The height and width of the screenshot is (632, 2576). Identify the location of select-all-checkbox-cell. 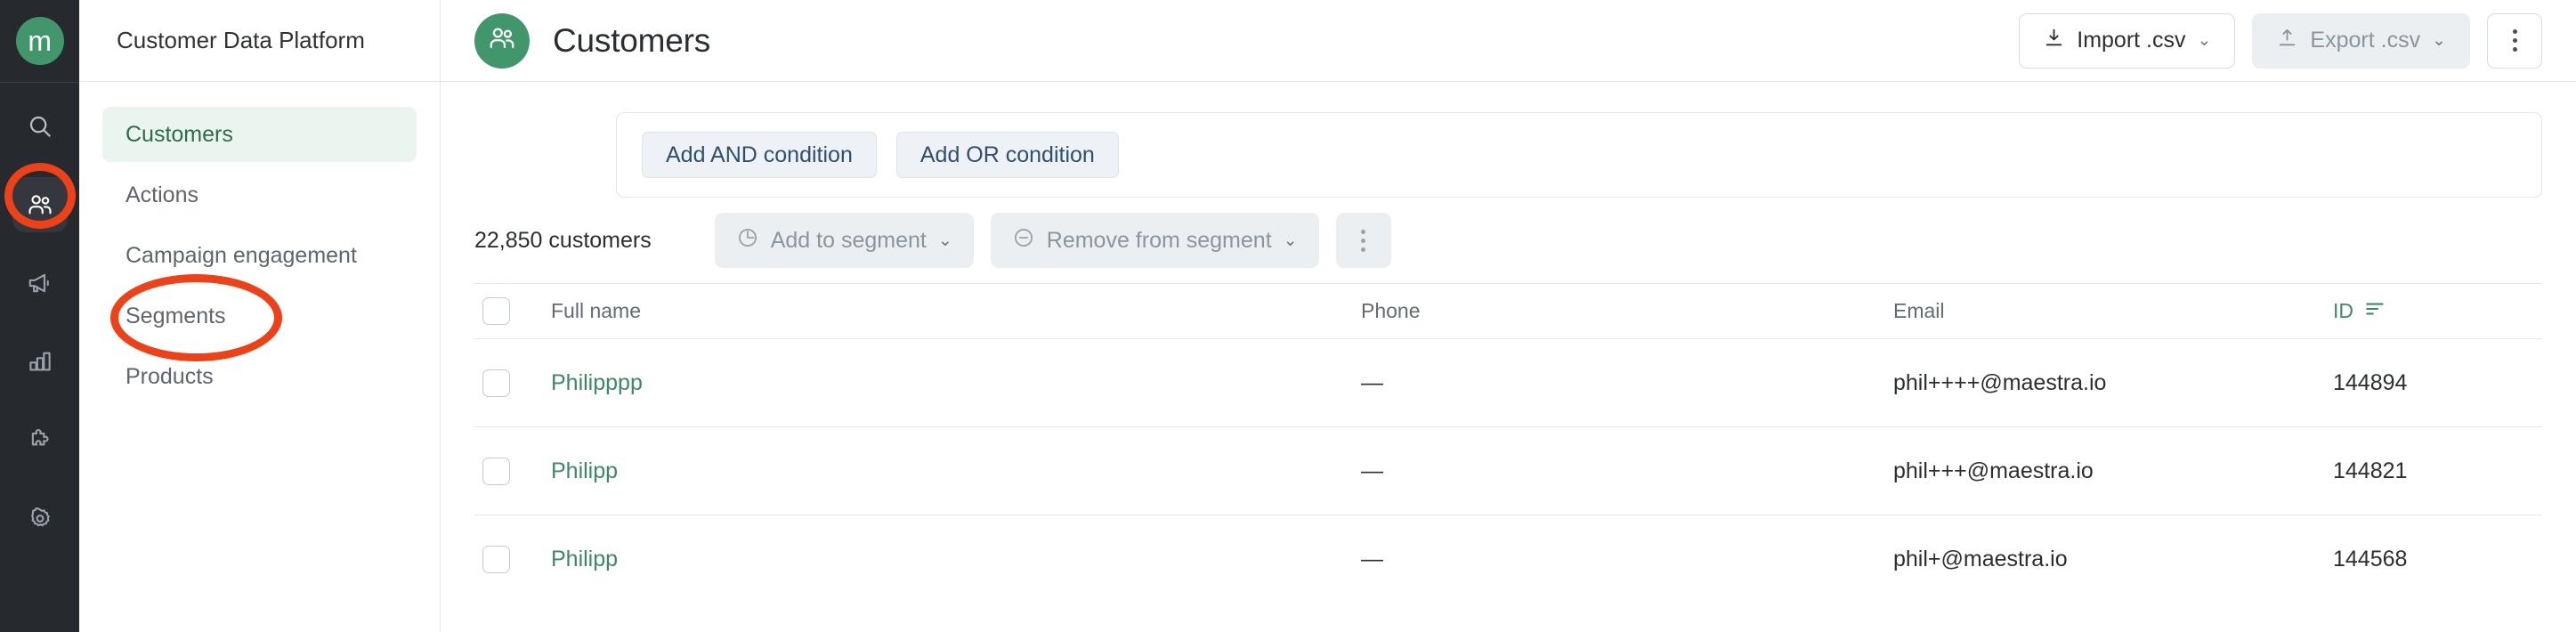
(512, 311).